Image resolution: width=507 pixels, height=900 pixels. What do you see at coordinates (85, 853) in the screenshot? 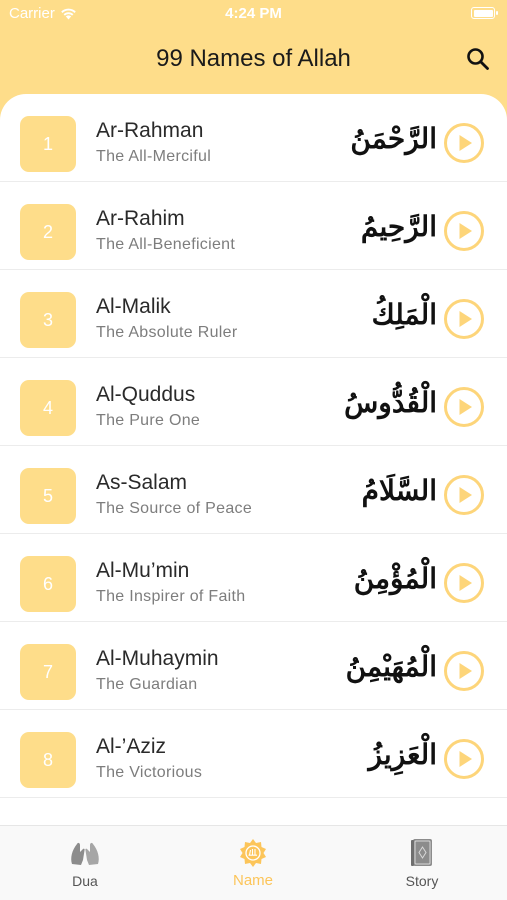
I see `praying-hands-icon` at bounding box center [85, 853].